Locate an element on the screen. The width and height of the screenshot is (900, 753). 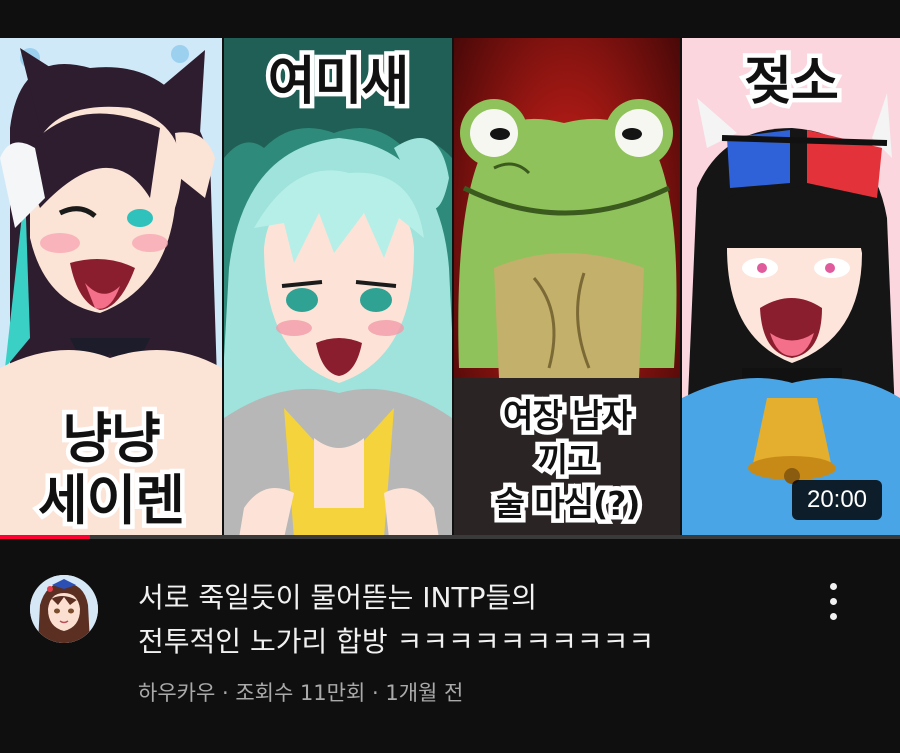
top-strip is located at coordinates (450, 19).